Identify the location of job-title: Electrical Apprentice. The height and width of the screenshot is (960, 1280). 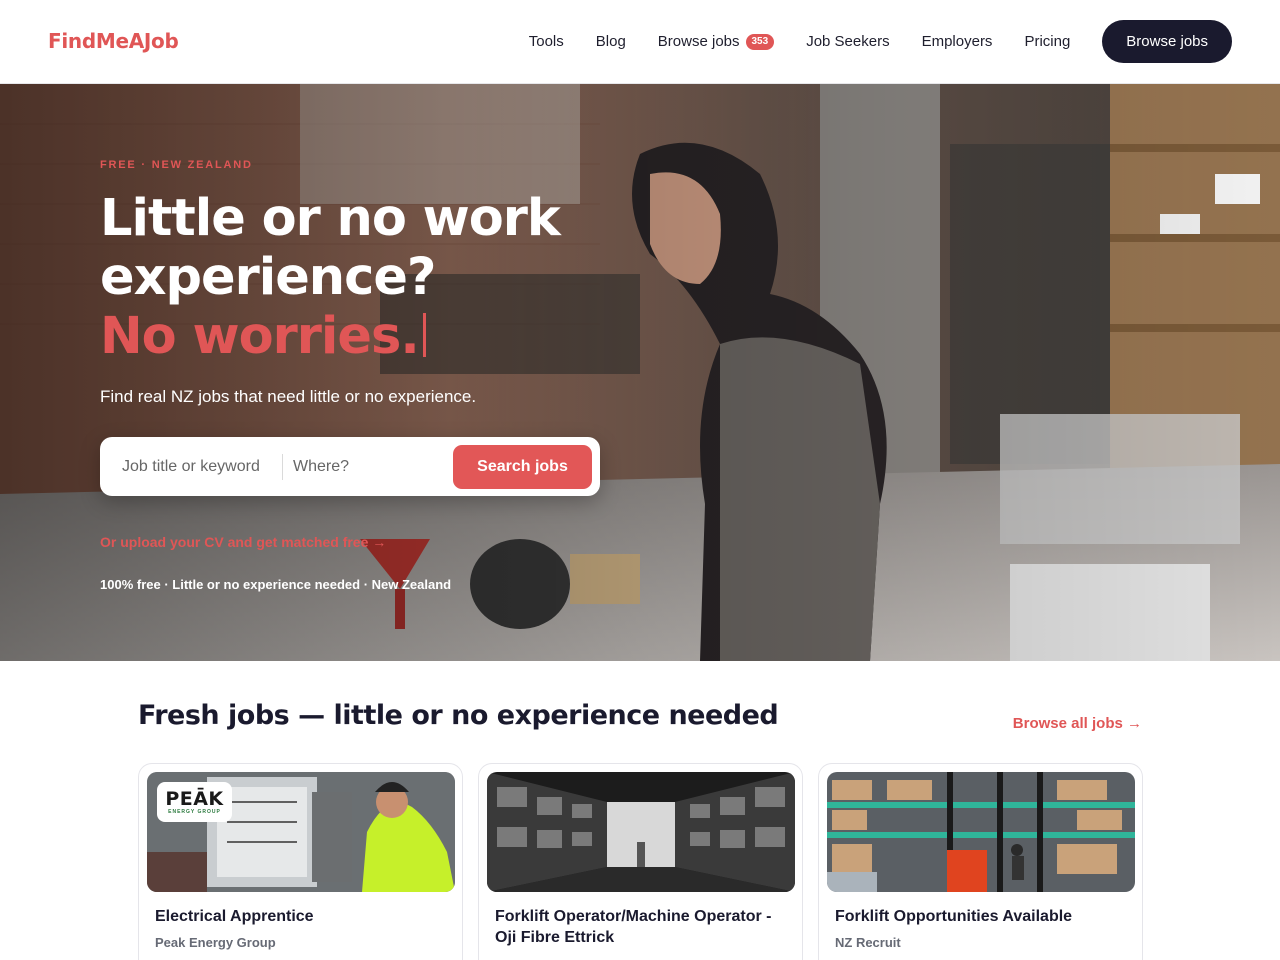
(234, 916).